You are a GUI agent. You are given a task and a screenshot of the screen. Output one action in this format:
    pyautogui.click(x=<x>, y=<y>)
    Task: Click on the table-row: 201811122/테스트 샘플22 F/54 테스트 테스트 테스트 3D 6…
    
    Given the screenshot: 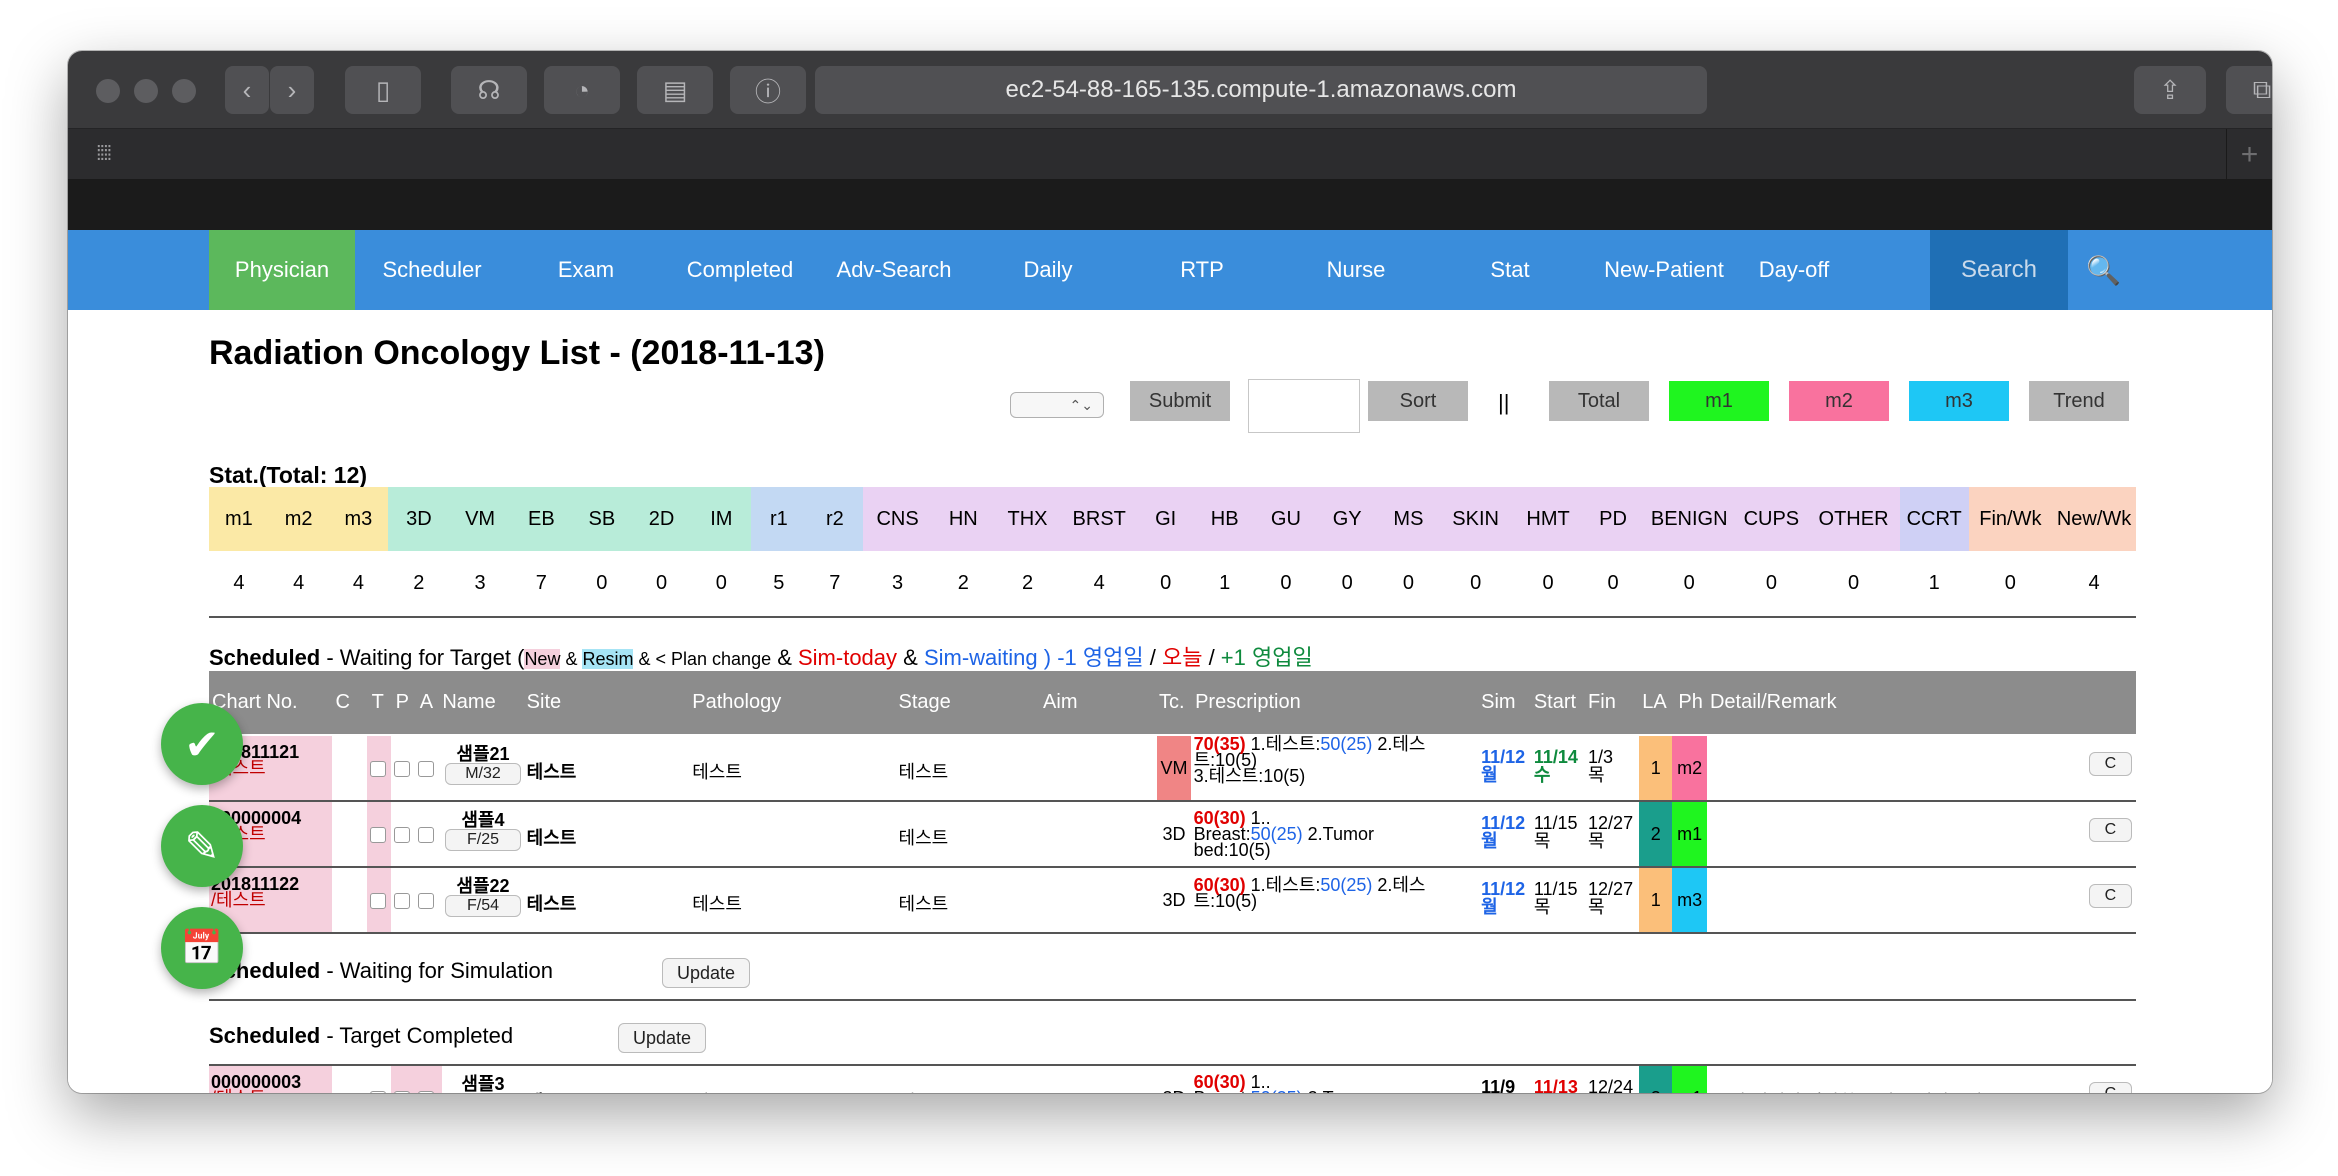 What is the action you would take?
    pyautogui.click(x=1172, y=901)
    